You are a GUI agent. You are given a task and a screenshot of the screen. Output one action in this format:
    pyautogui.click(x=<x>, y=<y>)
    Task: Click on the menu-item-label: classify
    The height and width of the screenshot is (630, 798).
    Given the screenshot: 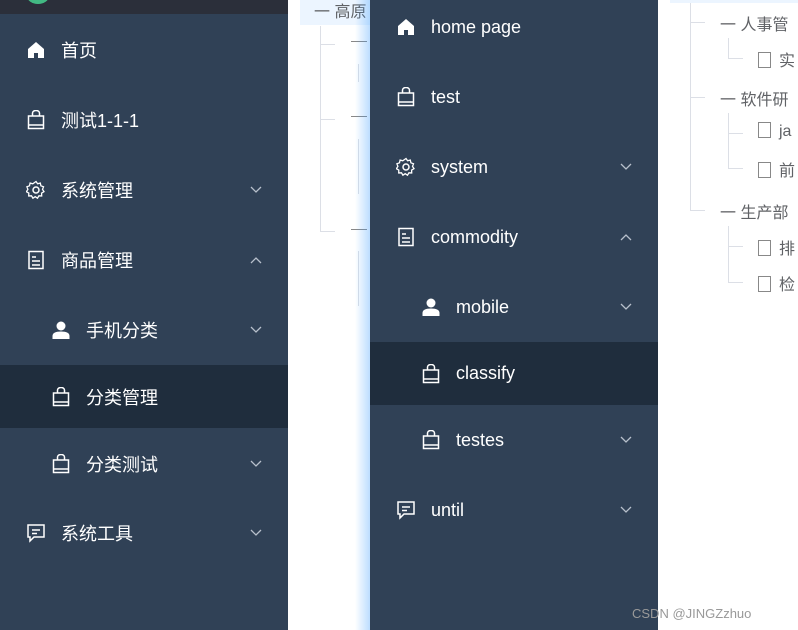 What is the action you would take?
    pyautogui.click(x=486, y=373)
    